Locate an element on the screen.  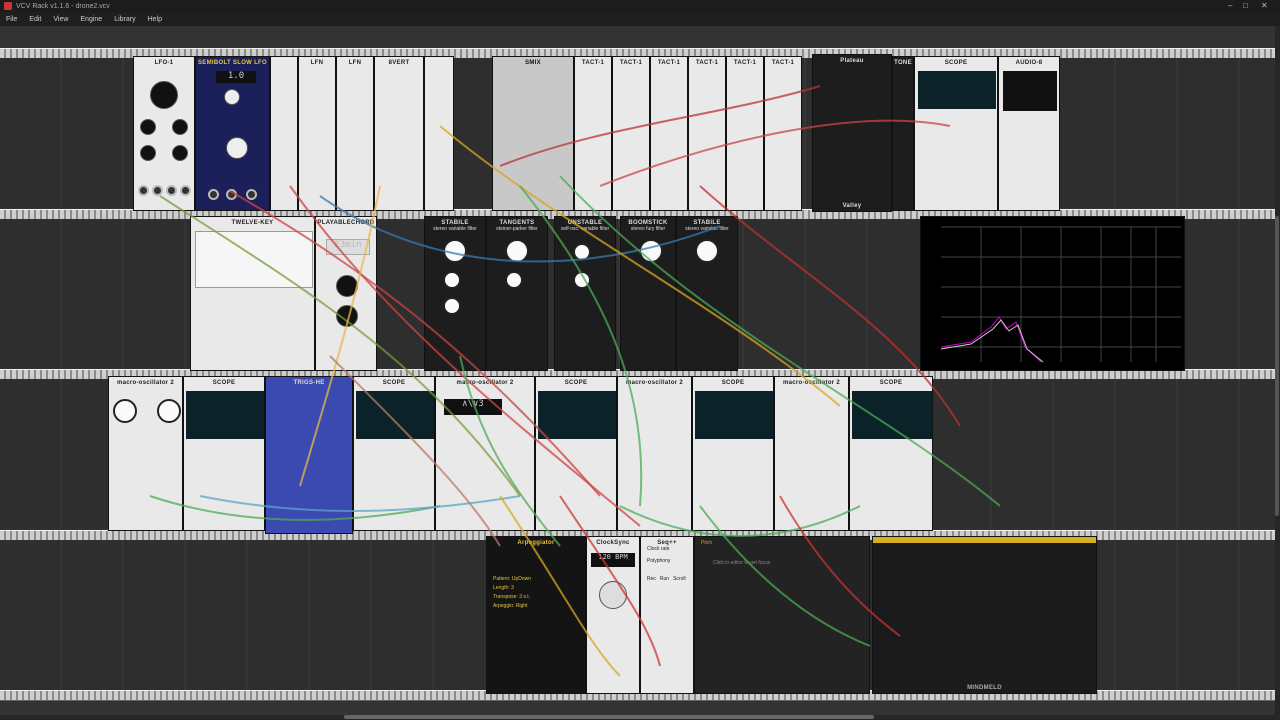
module-8vert: 8VERT is located at coordinates (399, 133).